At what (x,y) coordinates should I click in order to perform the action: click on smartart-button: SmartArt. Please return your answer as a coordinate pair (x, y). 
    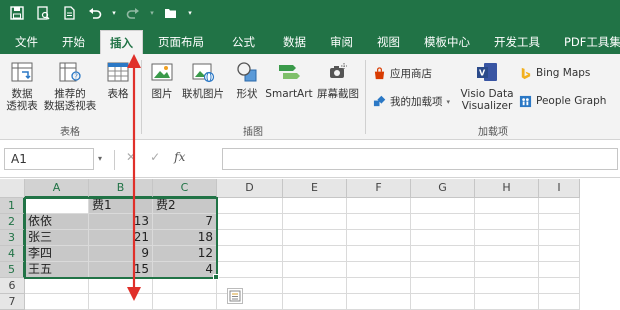
    Looking at the image, I should click on (289, 79).